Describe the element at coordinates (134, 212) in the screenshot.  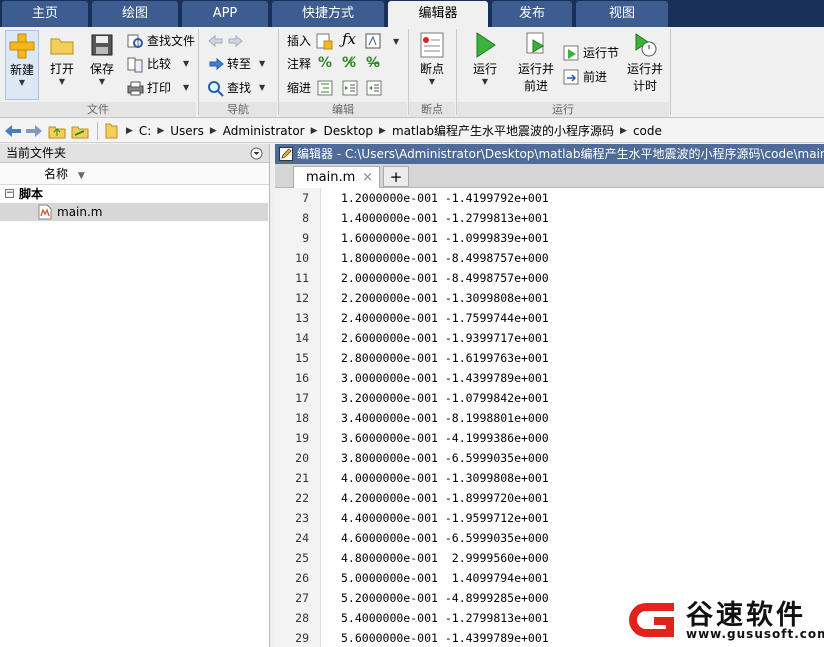
I see `file-item-main-m: main.m` at that location.